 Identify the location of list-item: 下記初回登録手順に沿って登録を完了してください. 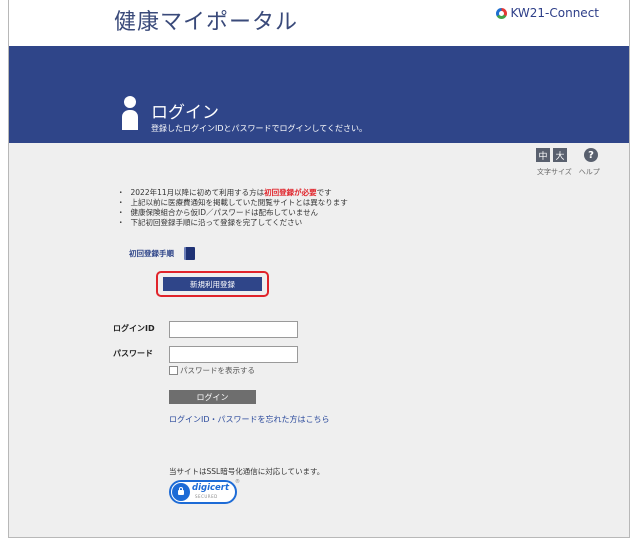
(232, 223).